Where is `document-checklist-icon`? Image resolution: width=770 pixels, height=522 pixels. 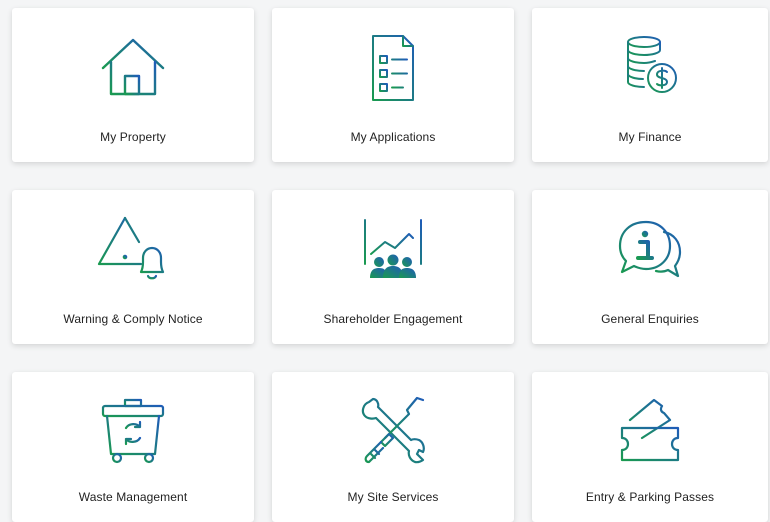 document-checklist-icon is located at coordinates (393, 68).